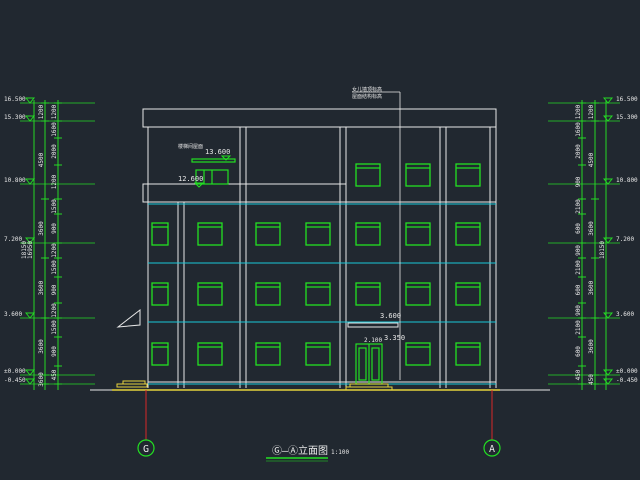  What do you see at coordinates (190, 146) in the screenshot?
I see `note-stair-roof: 楼梯间屋面` at bounding box center [190, 146].